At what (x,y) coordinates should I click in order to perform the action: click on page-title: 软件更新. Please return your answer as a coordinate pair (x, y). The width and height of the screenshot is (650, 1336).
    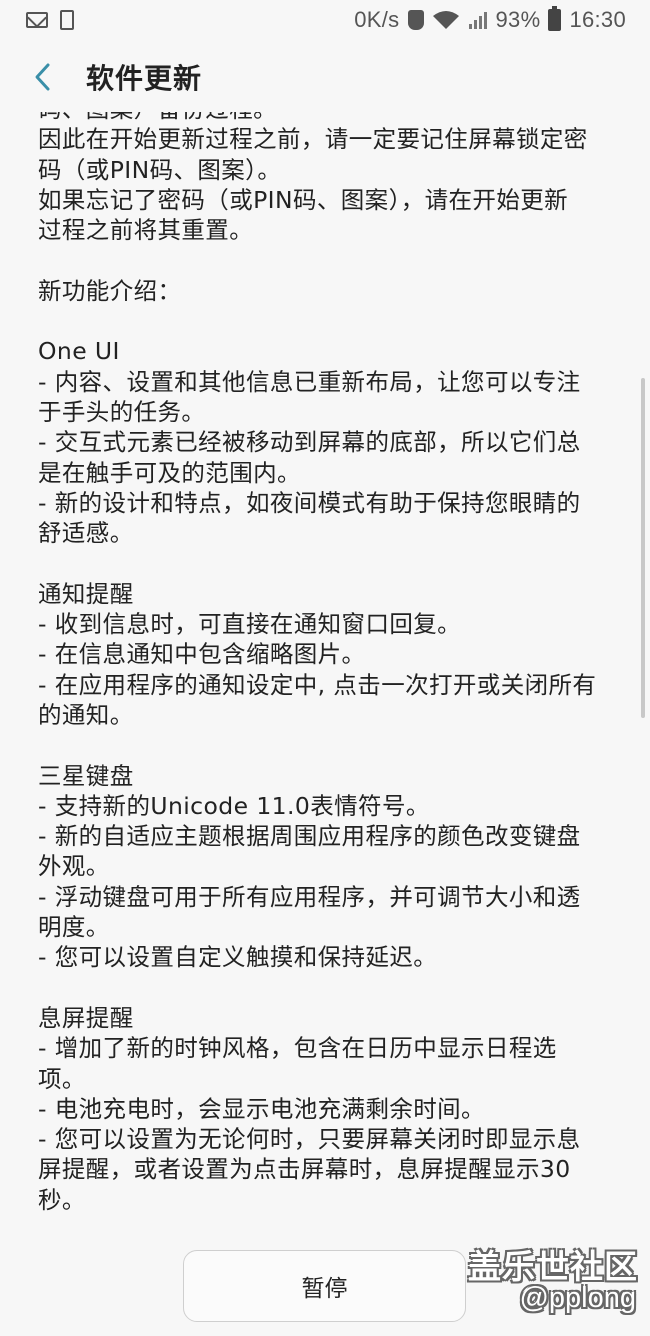
    Looking at the image, I should click on (144, 78).